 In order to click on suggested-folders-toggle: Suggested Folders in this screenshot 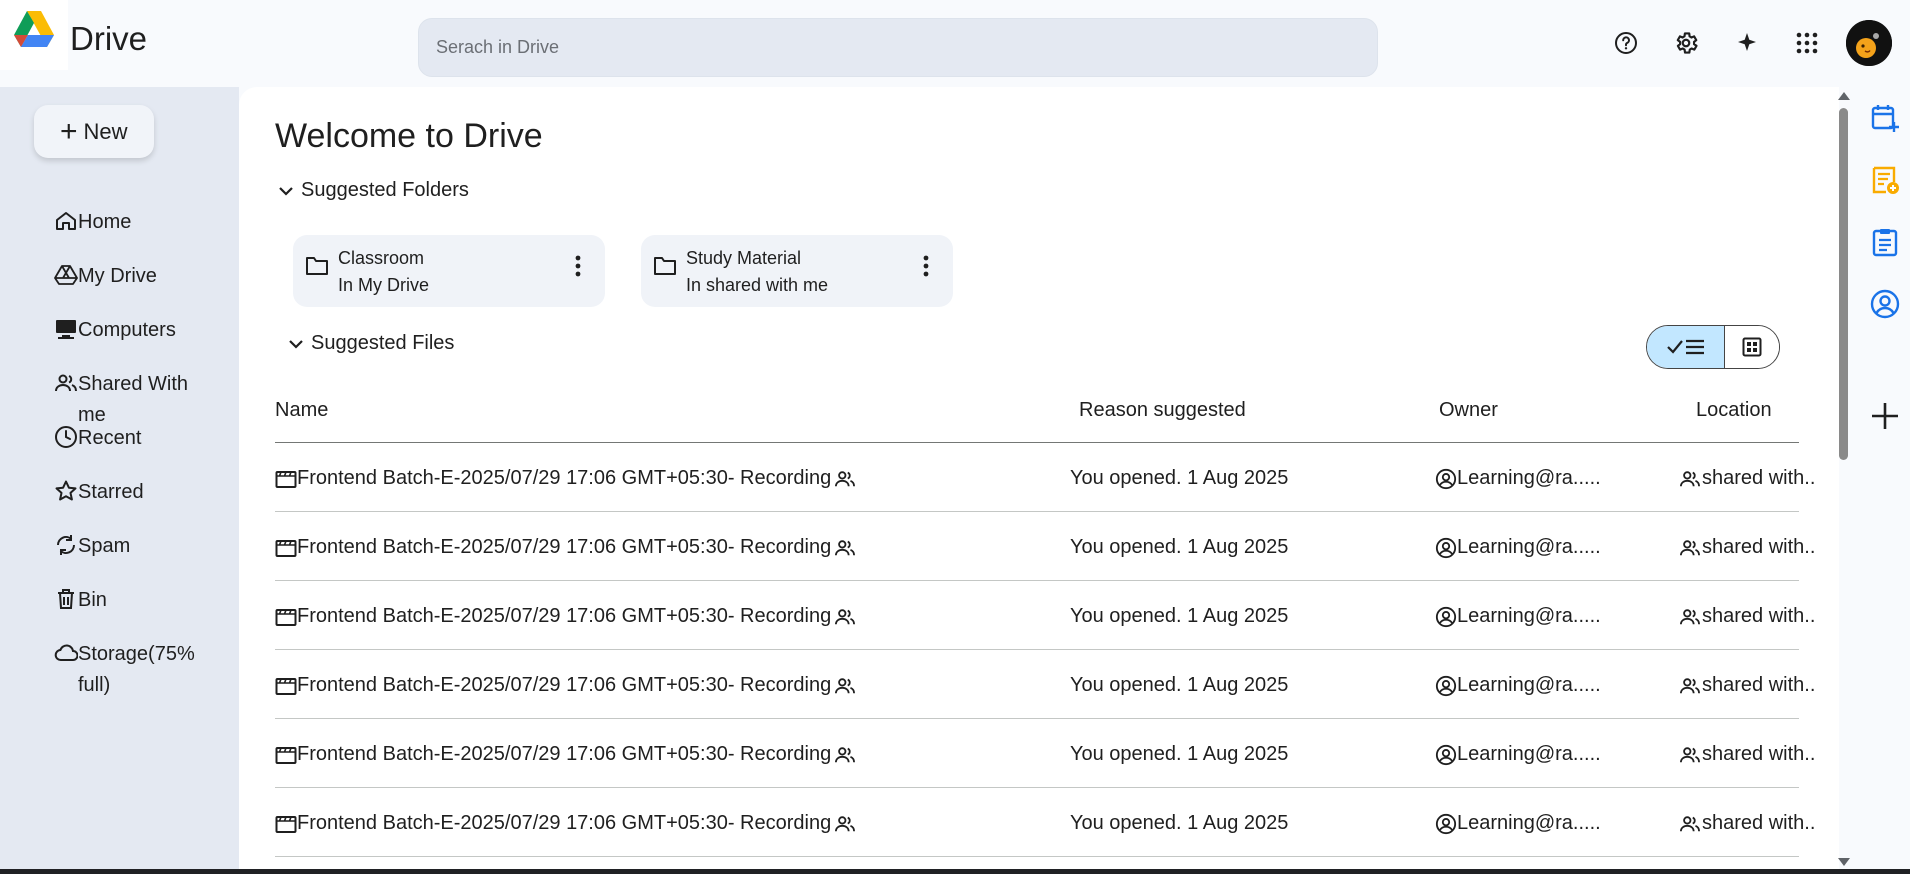, I will do `click(374, 190)`.